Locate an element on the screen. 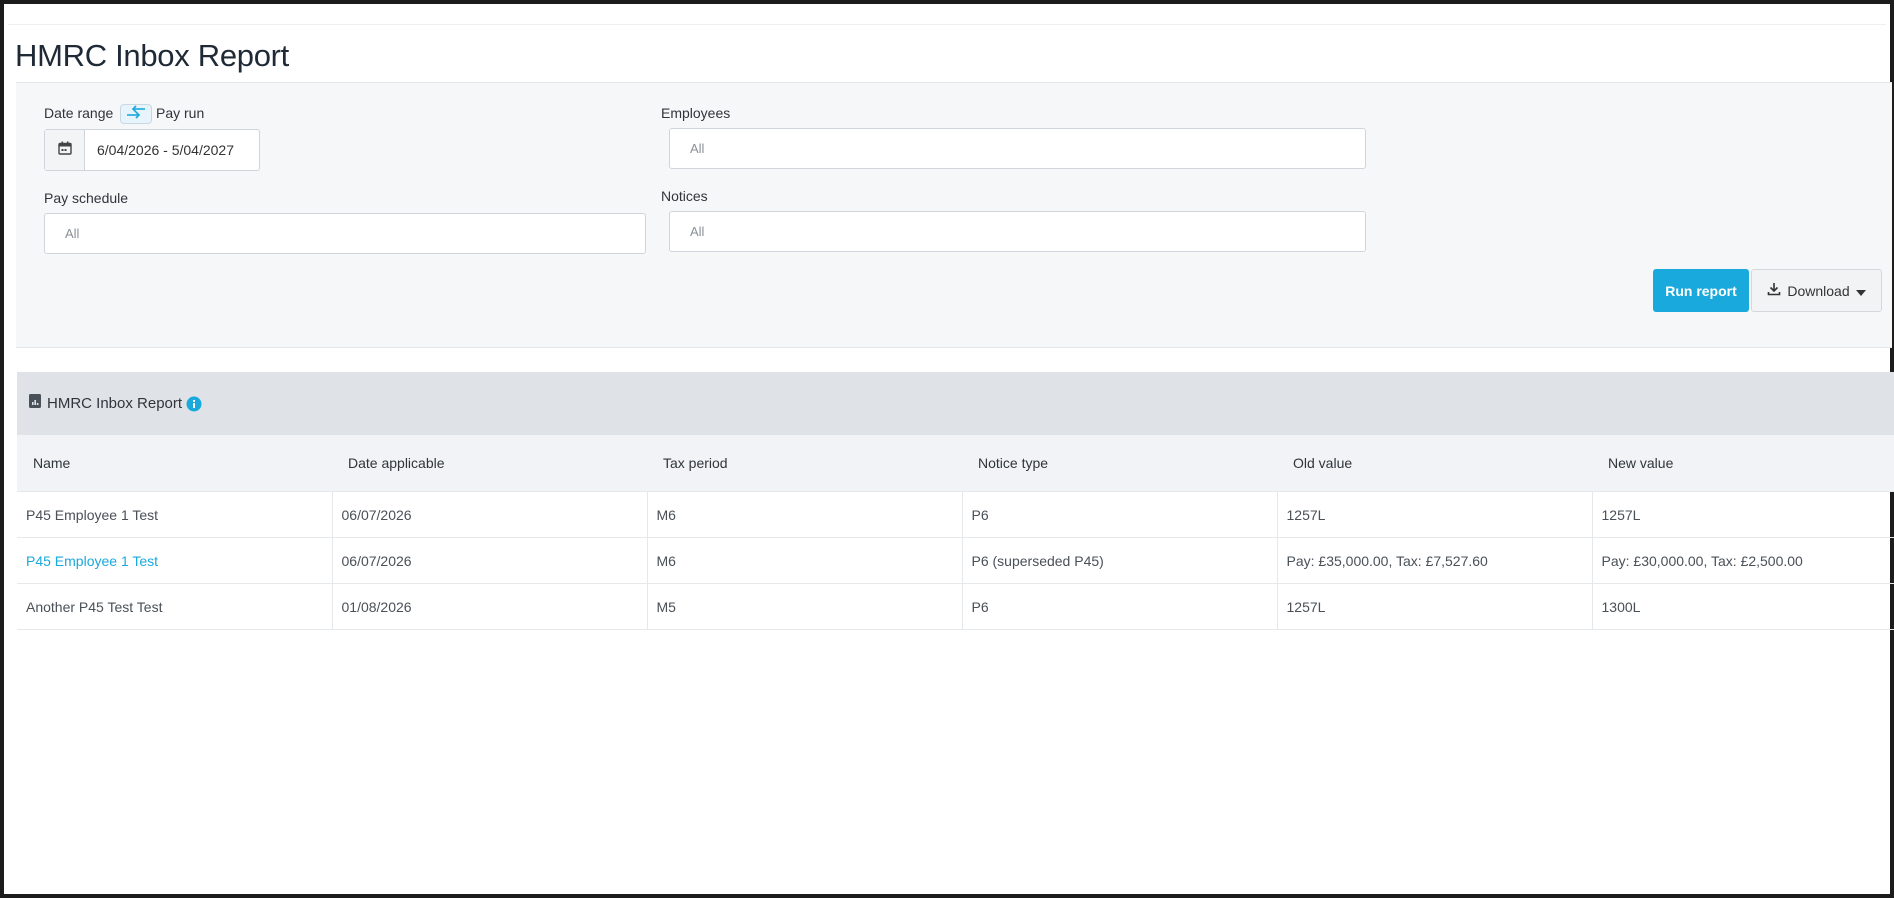 The width and height of the screenshot is (1894, 898). cell-period: M5 is located at coordinates (804, 606).